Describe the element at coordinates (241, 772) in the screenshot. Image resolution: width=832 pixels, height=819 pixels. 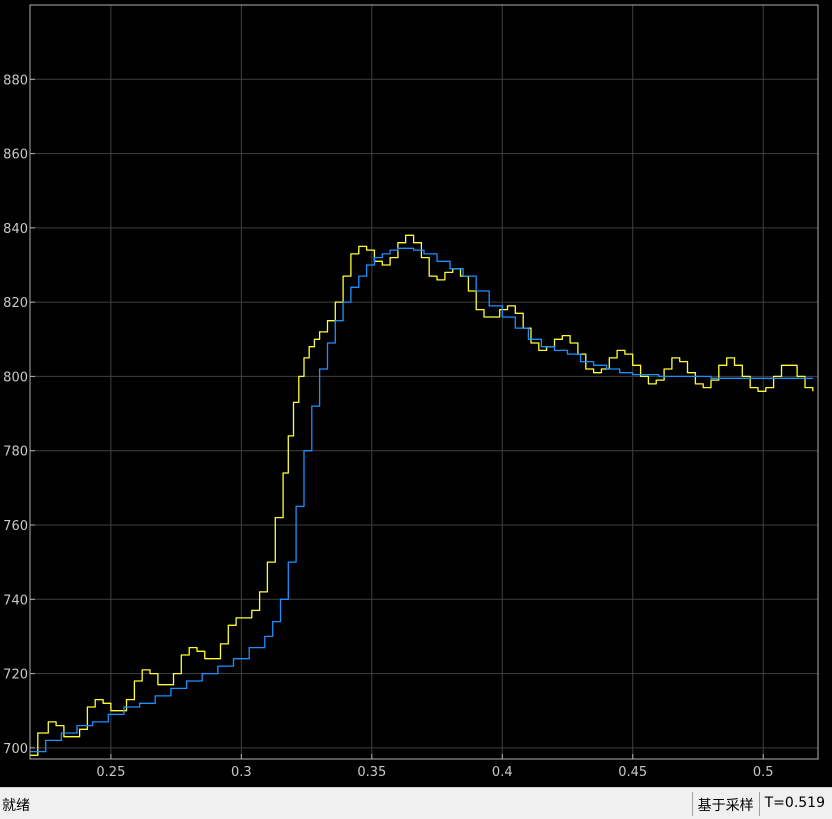
I see `x-tick-label: 0.3` at that location.